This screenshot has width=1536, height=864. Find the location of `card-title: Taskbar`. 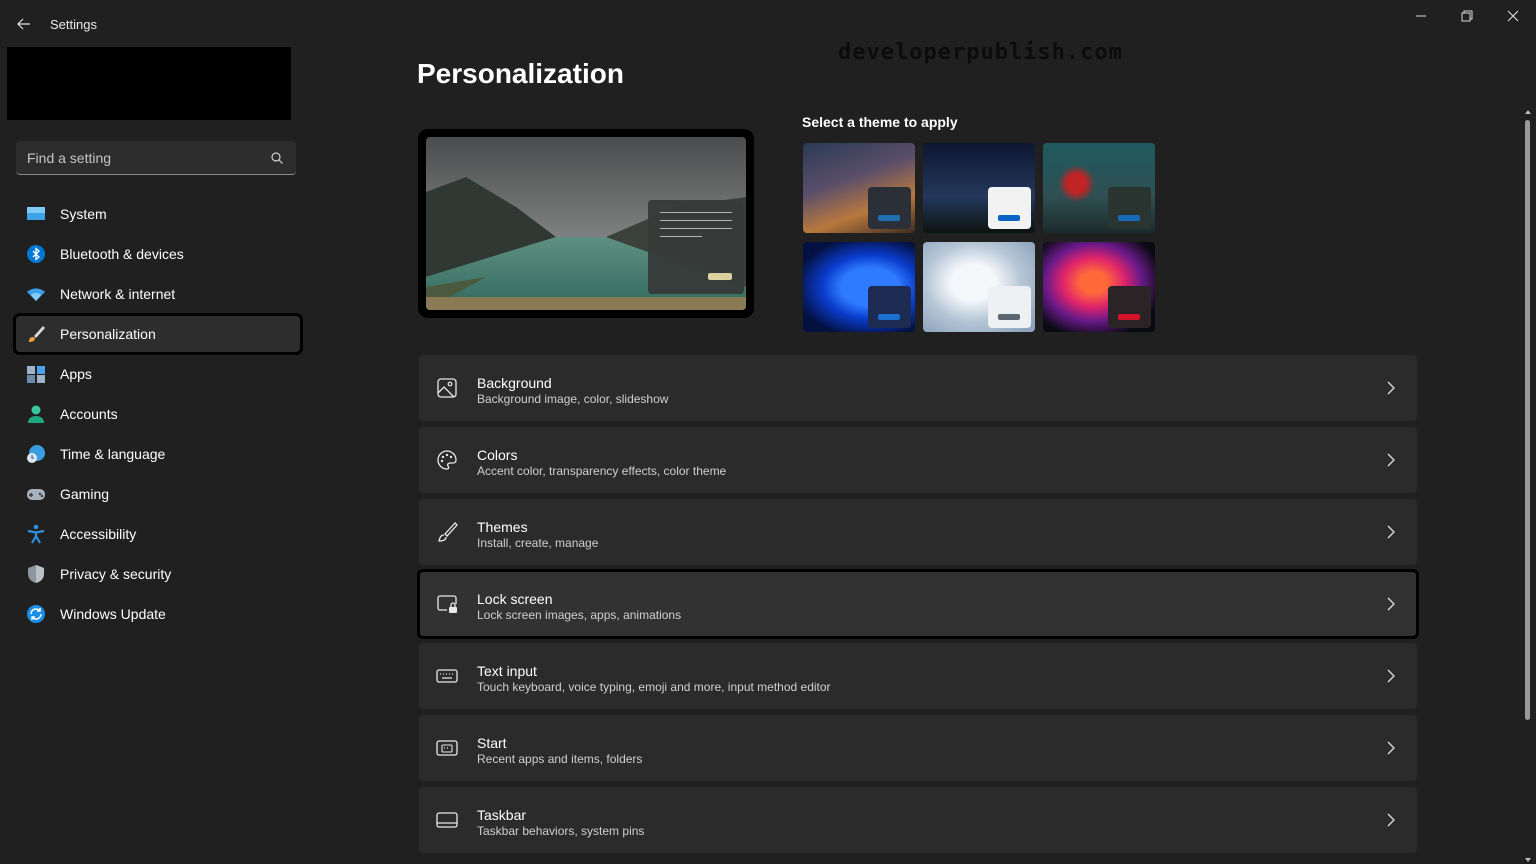

card-title: Taskbar is located at coordinates (502, 815).